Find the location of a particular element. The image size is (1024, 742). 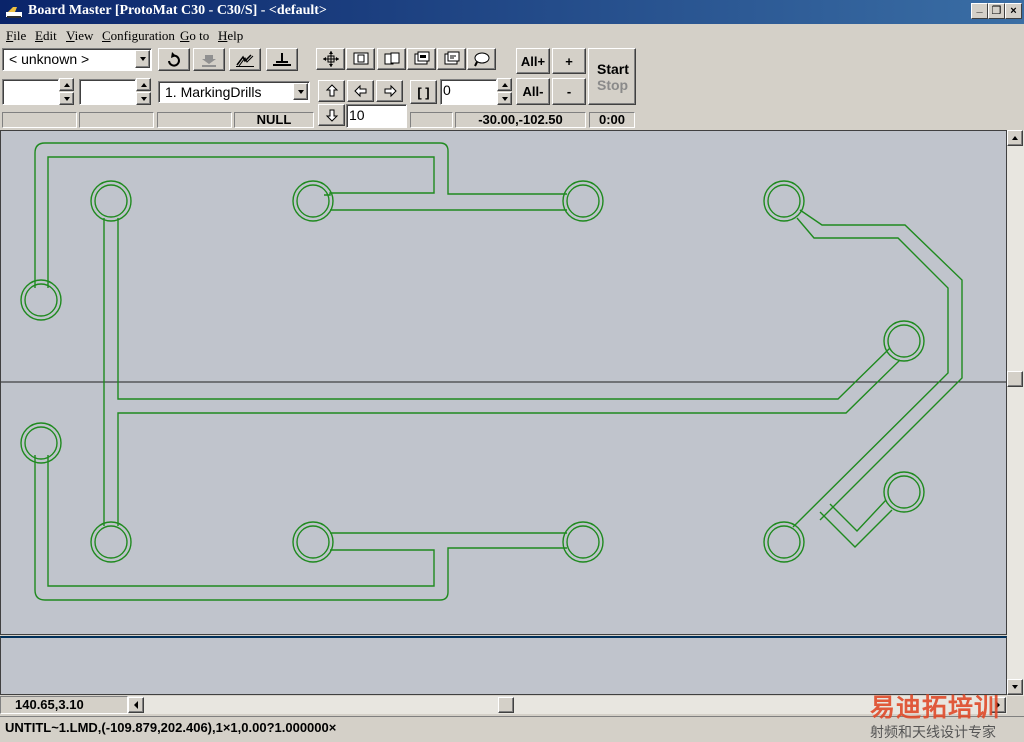

trace-right-upper is located at coordinates (881, 365).